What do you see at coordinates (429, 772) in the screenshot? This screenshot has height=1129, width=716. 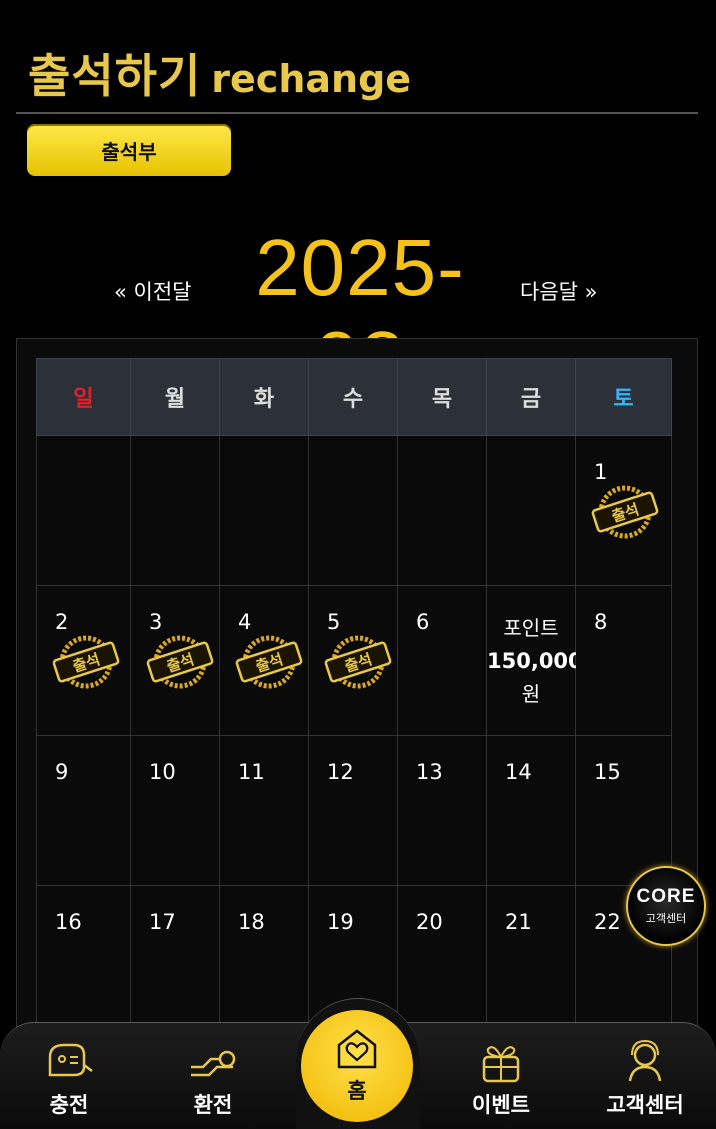 I see `day-number: 13` at bounding box center [429, 772].